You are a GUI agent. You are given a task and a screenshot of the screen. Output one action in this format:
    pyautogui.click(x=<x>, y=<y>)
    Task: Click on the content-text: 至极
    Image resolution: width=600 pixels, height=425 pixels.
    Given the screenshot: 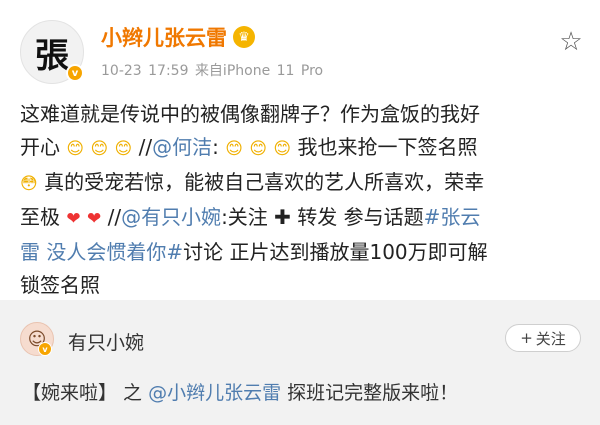 What is the action you would take?
    pyautogui.click(x=40, y=217)
    